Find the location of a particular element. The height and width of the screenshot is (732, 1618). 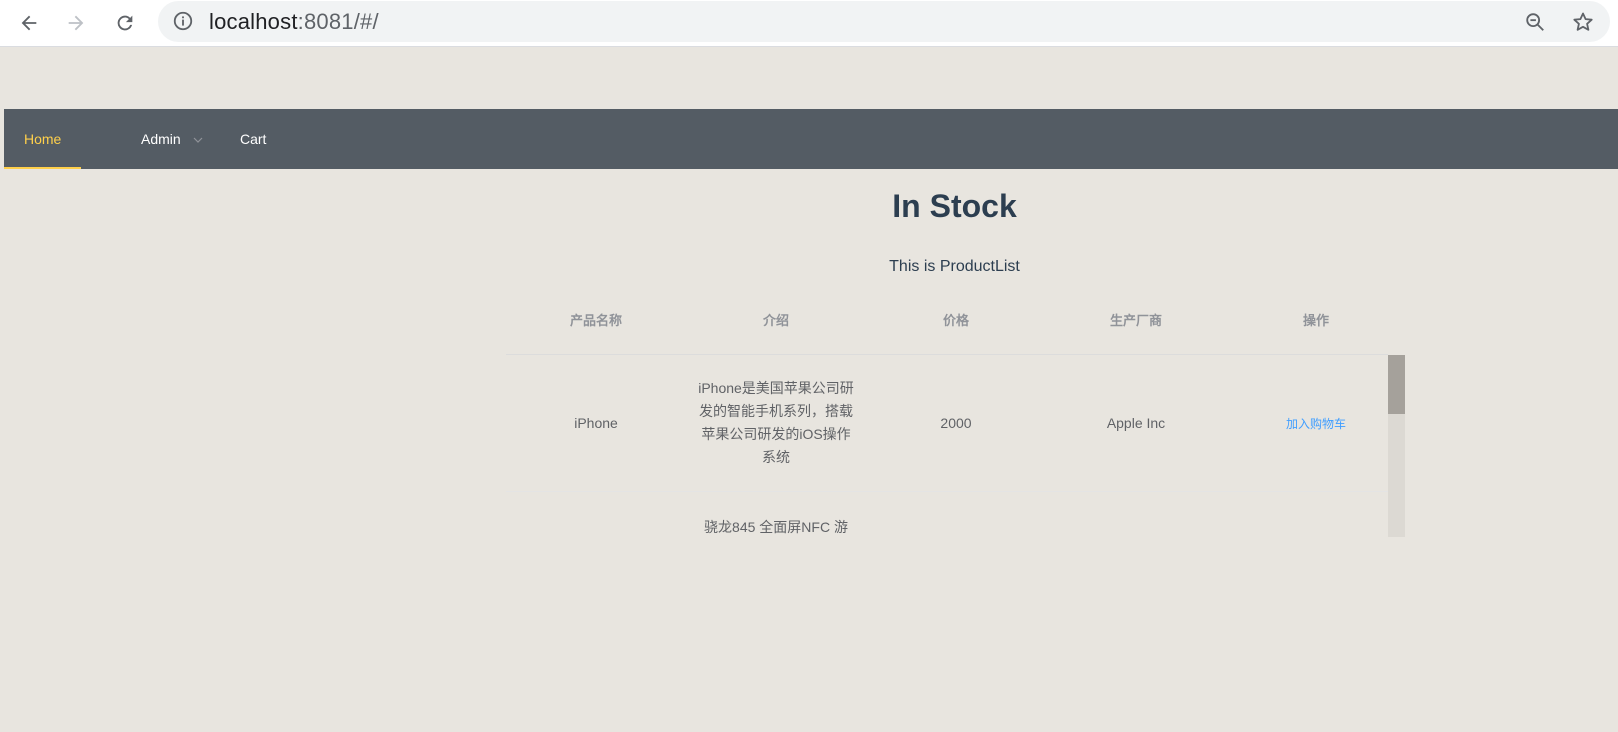

menu-item-label: Home is located at coordinates (43, 139).